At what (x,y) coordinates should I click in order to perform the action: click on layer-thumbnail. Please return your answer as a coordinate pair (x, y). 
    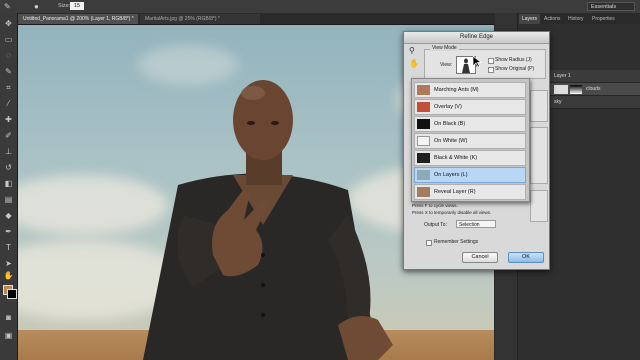
    Looking at the image, I should click on (561, 89).